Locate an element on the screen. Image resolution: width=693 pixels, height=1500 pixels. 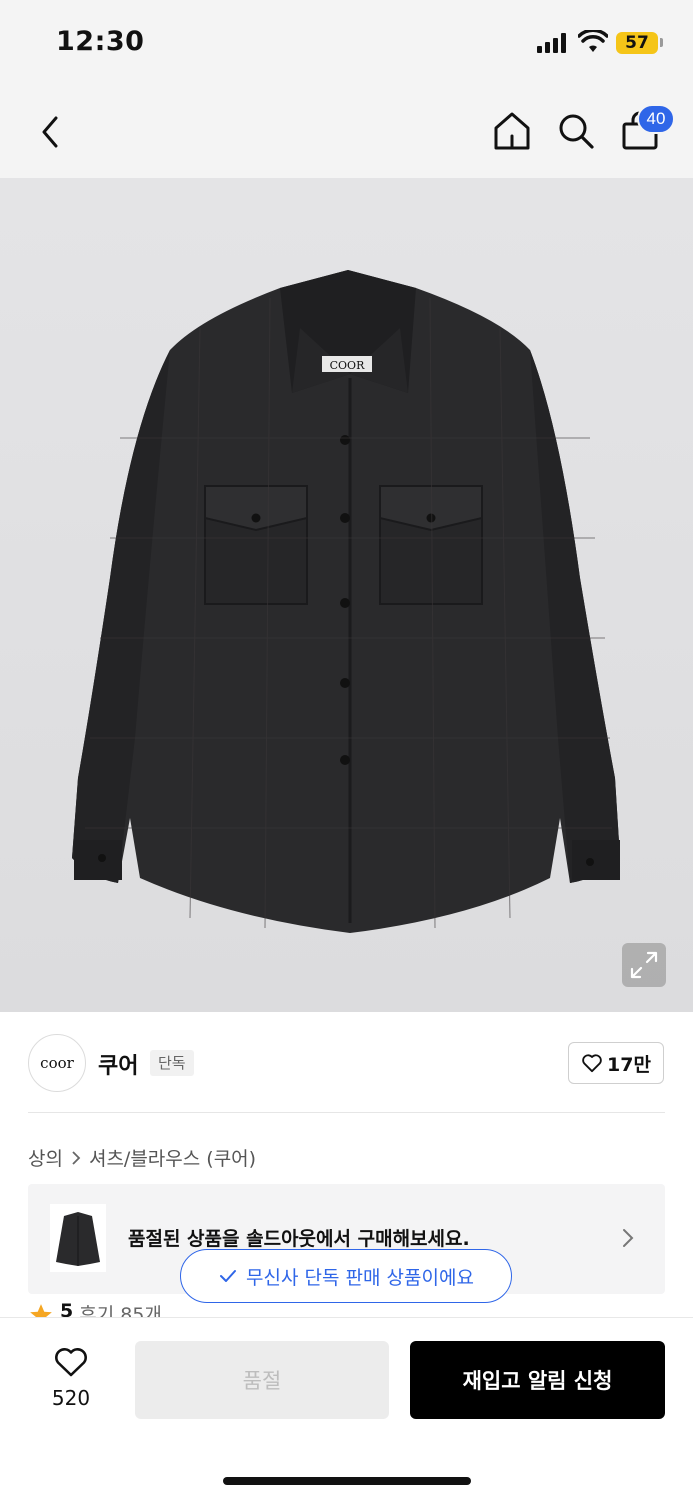
cart-count-badge: 40 is located at coordinates (656, 119).